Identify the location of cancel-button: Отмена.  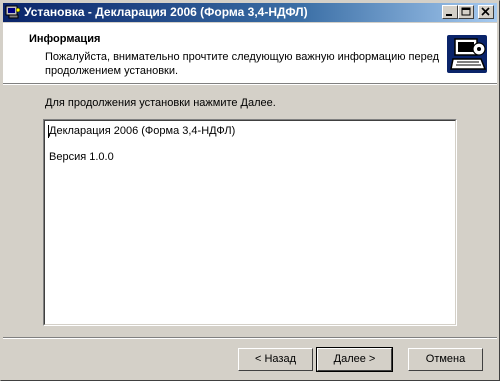
(445, 359).